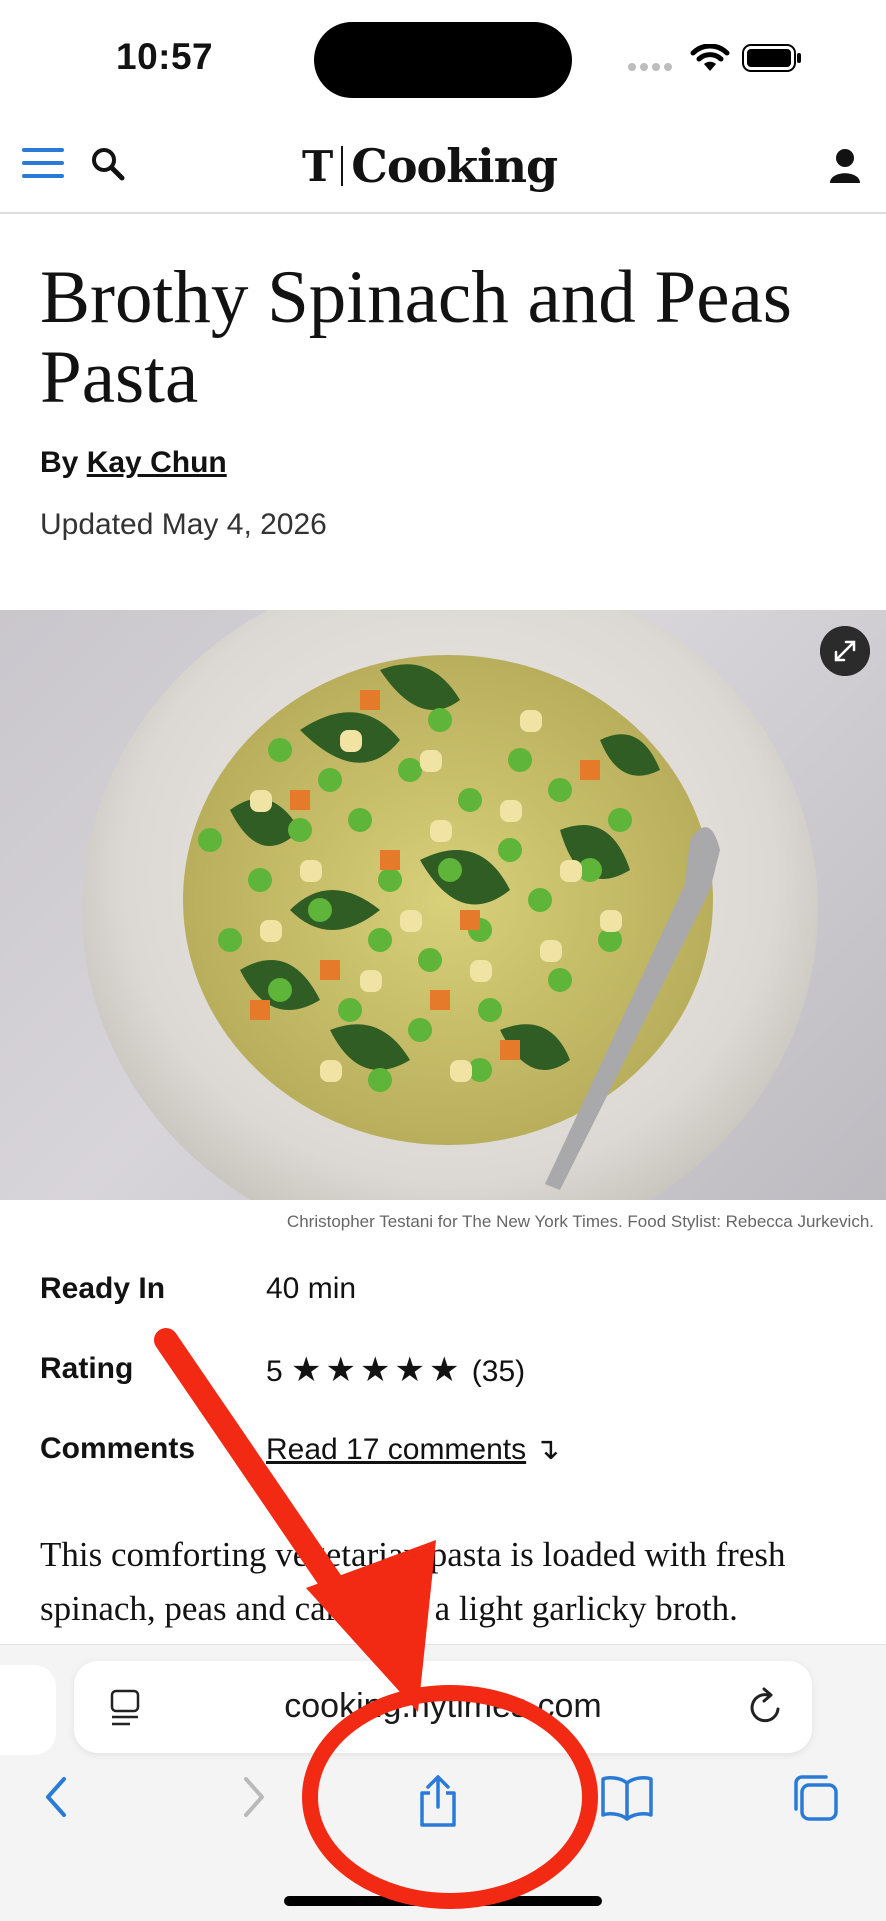  Describe the element at coordinates (438, 1801) in the screenshot. I see `share-icon` at that location.